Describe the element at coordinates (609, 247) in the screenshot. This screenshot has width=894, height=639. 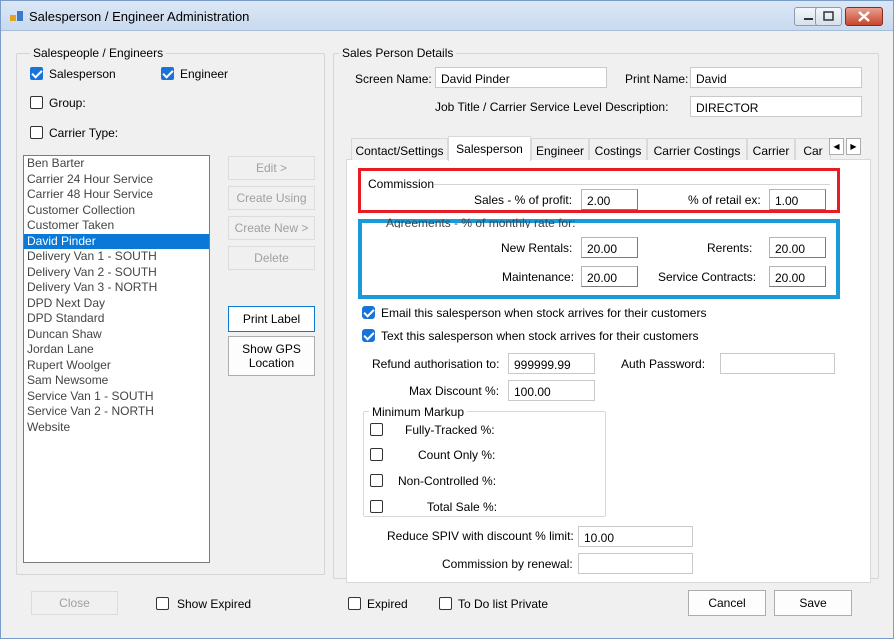
I see `new-rentals-input: 20.00` at that location.